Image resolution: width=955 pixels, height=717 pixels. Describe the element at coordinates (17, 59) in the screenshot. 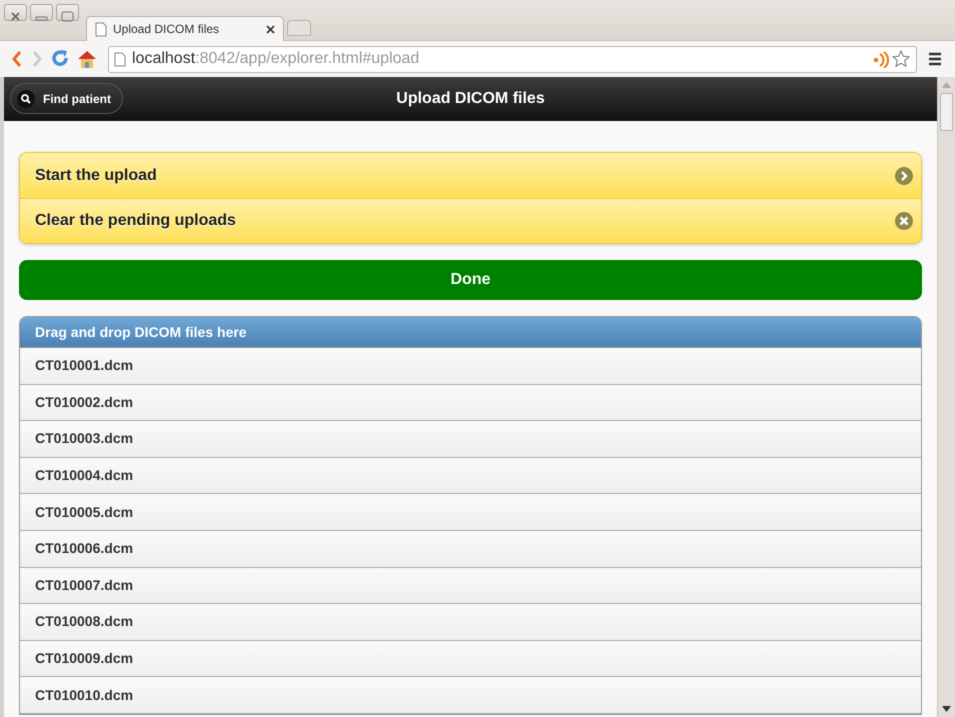

I see `back-icon` at that location.